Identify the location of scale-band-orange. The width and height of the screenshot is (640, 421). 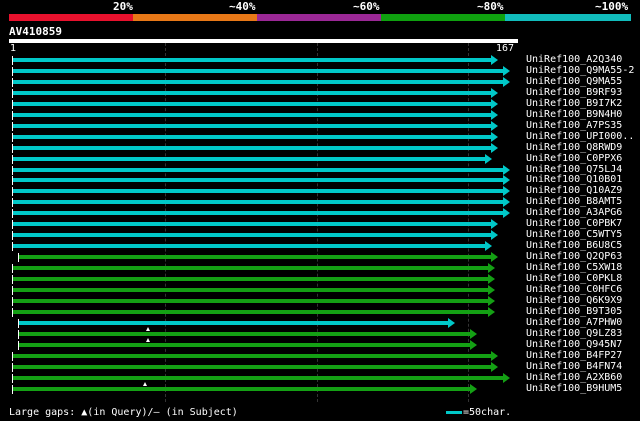
(195, 17).